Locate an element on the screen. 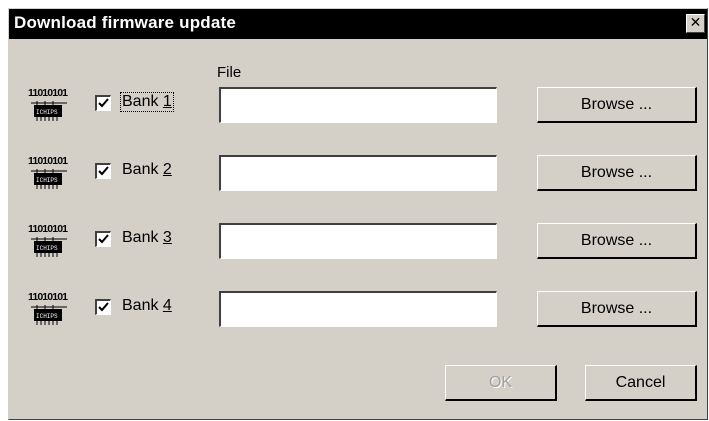 This screenshot has width=709, height=421. file-column-header: File is located at coordinates (229, 72).